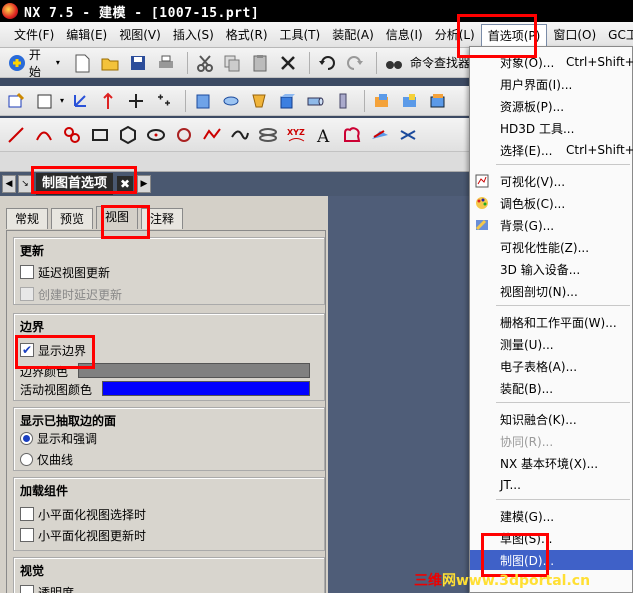 Image resolution: width=633 pixels, height=593 pixels. I want to click on intersection-curve-button, so click(408, 135).